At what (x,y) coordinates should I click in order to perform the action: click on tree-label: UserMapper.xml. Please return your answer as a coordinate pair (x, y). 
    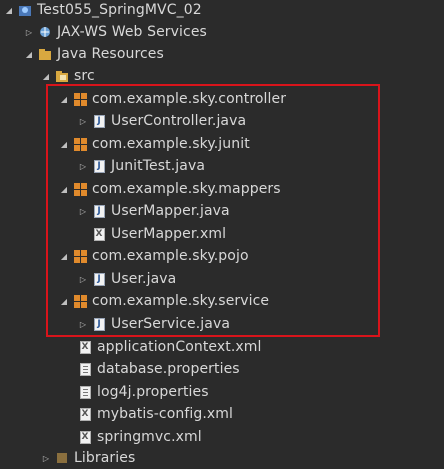
    Looking at the image, I should click on (169, 234).